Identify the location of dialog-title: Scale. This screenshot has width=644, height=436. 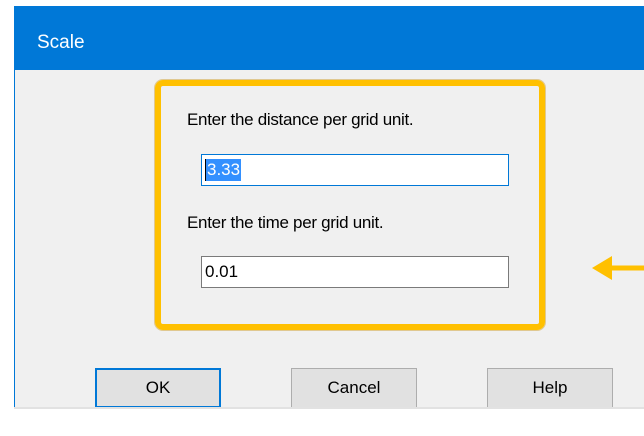
(61, 42).